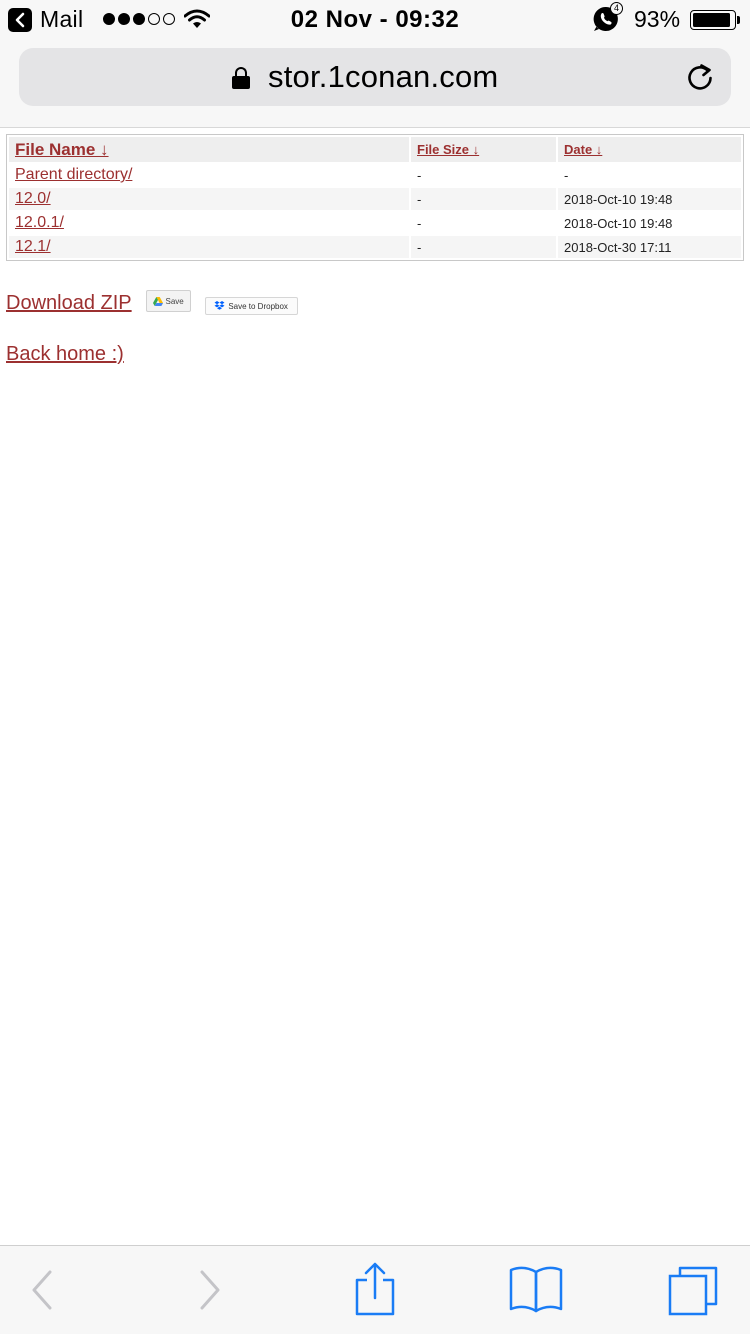 The width and height of the screenshot is (750, 1334). I want to click on wifi-icon, so click(197, 21).